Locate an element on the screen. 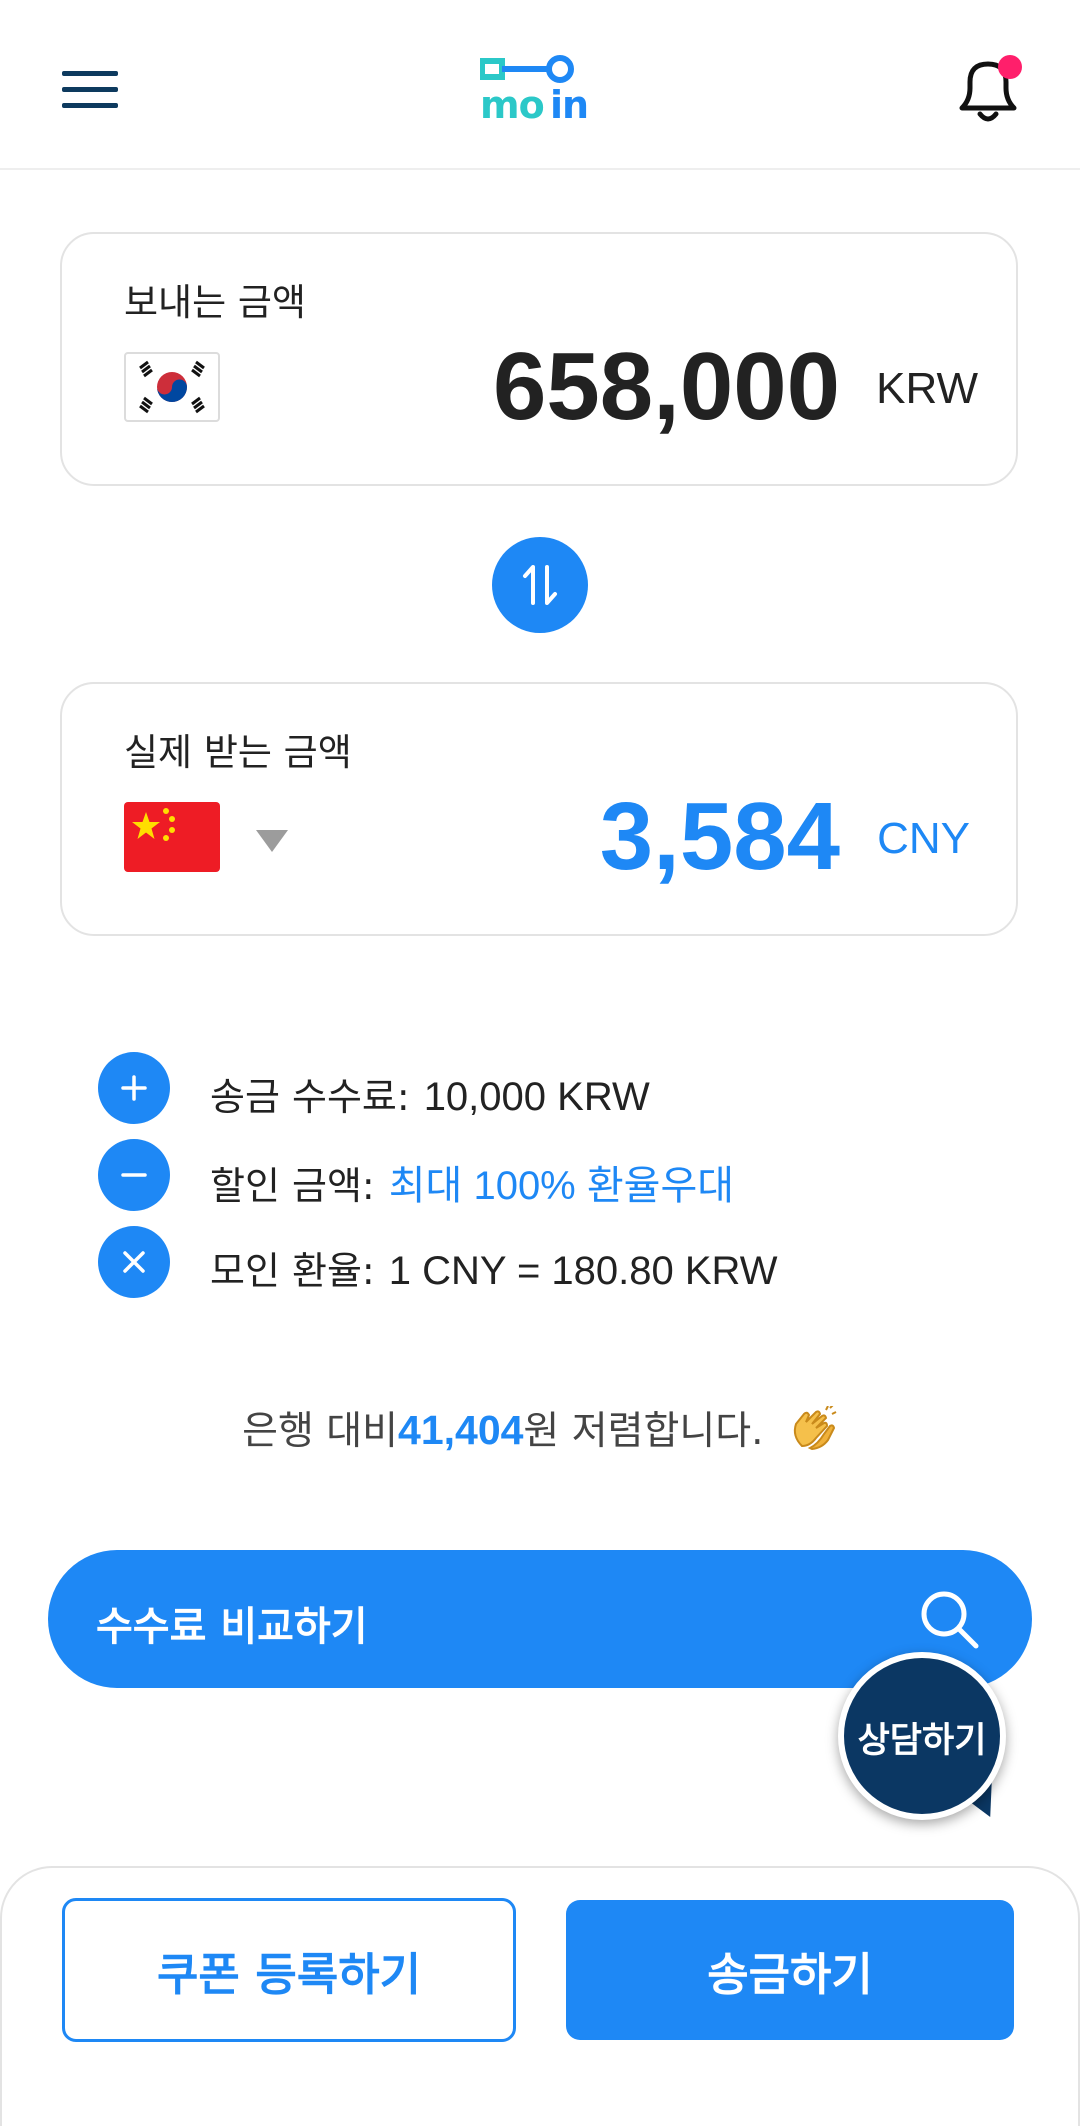 The width and height of the screenshot is (1080, 2126). fee-value: 10,000 KRW is located at coordinates (536, 1097).